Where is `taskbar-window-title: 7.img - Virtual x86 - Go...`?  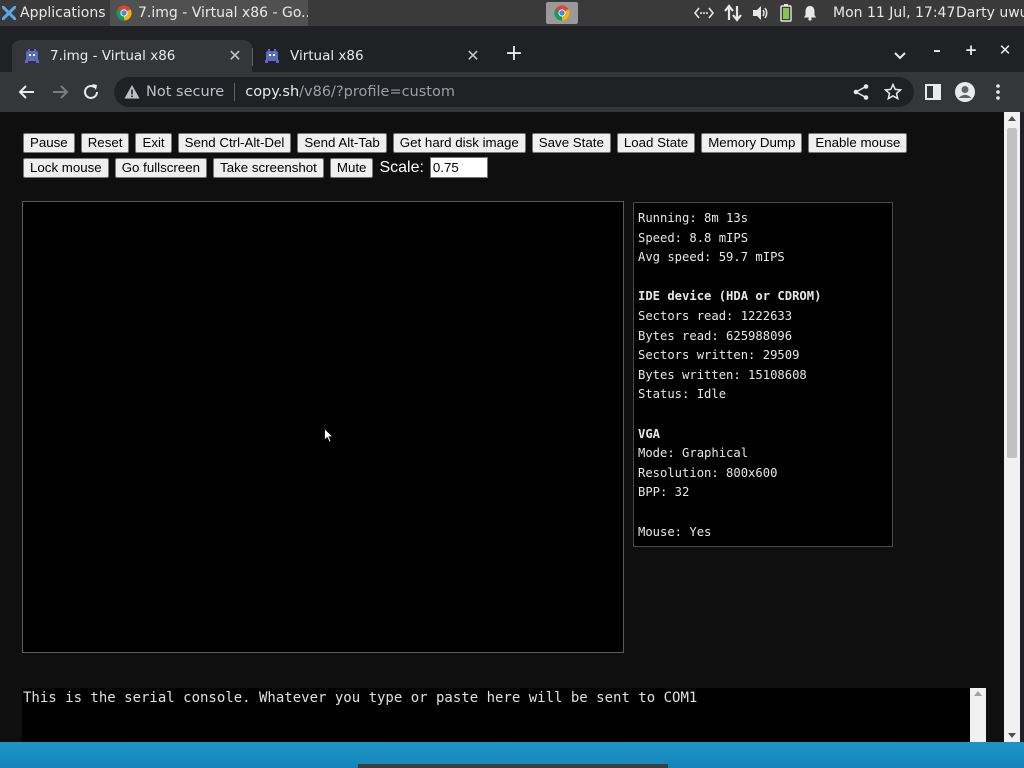
taskbar-window-title: 7.img - Virtual x86 - Go... is located at coordinates (223, 13).